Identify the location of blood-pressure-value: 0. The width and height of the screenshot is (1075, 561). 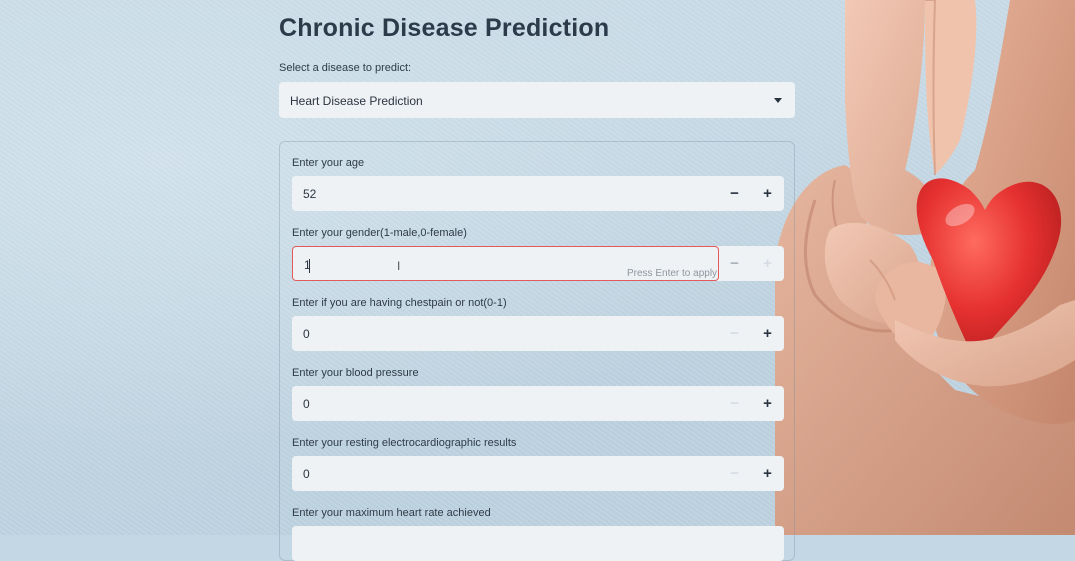
(306, 404).